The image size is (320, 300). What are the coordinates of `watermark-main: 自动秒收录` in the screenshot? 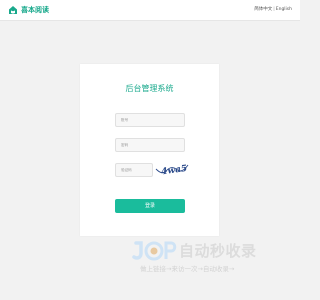 It's located at (194, 251).